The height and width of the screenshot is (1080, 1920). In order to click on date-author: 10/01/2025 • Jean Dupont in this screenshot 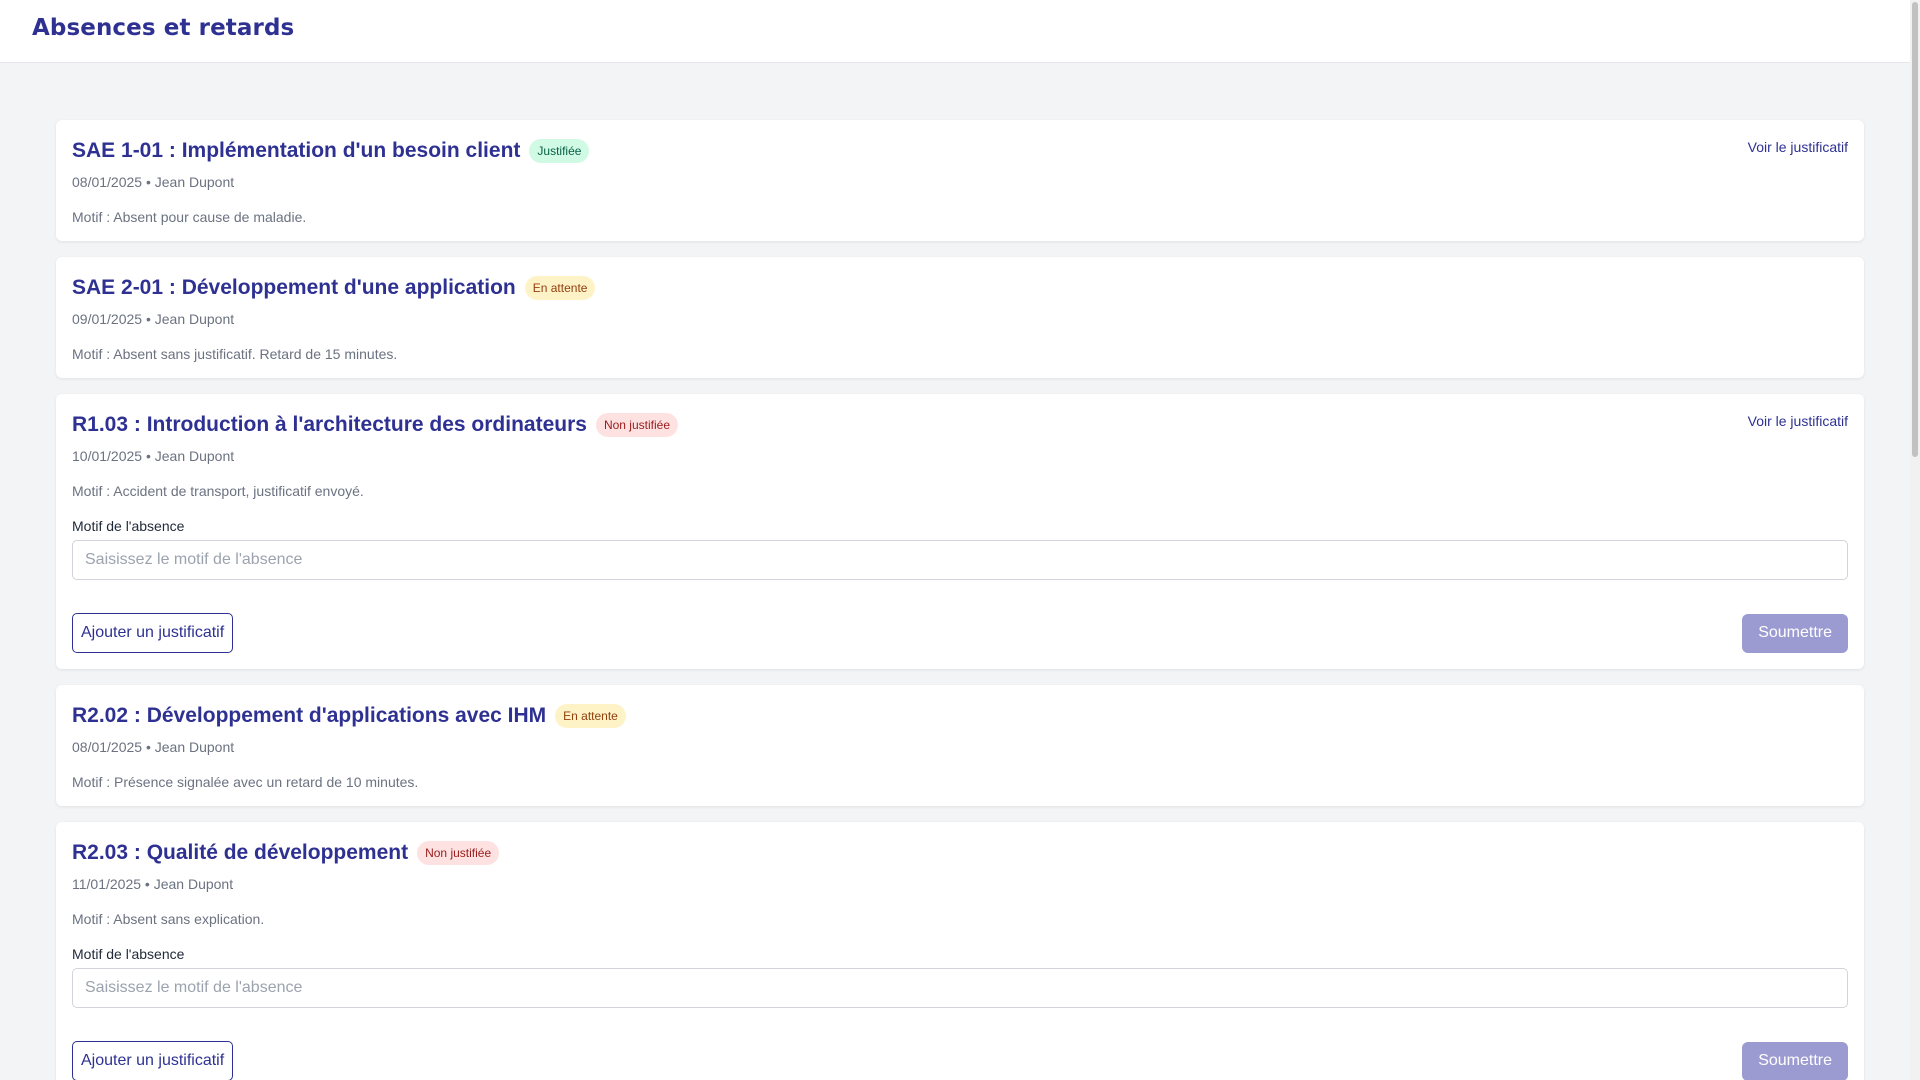, I will do `click(153, 456)`.